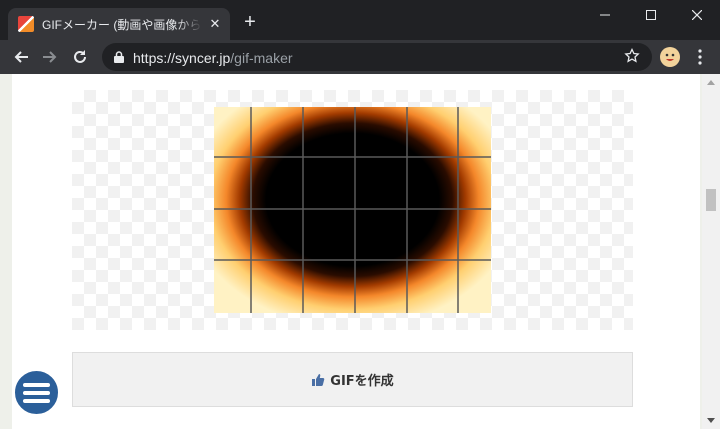 The width and height of the screenshot is (720, 429). Describe the element at coordinates (711, 200) in the screenshot. I see `scroll-thumb` at that location.